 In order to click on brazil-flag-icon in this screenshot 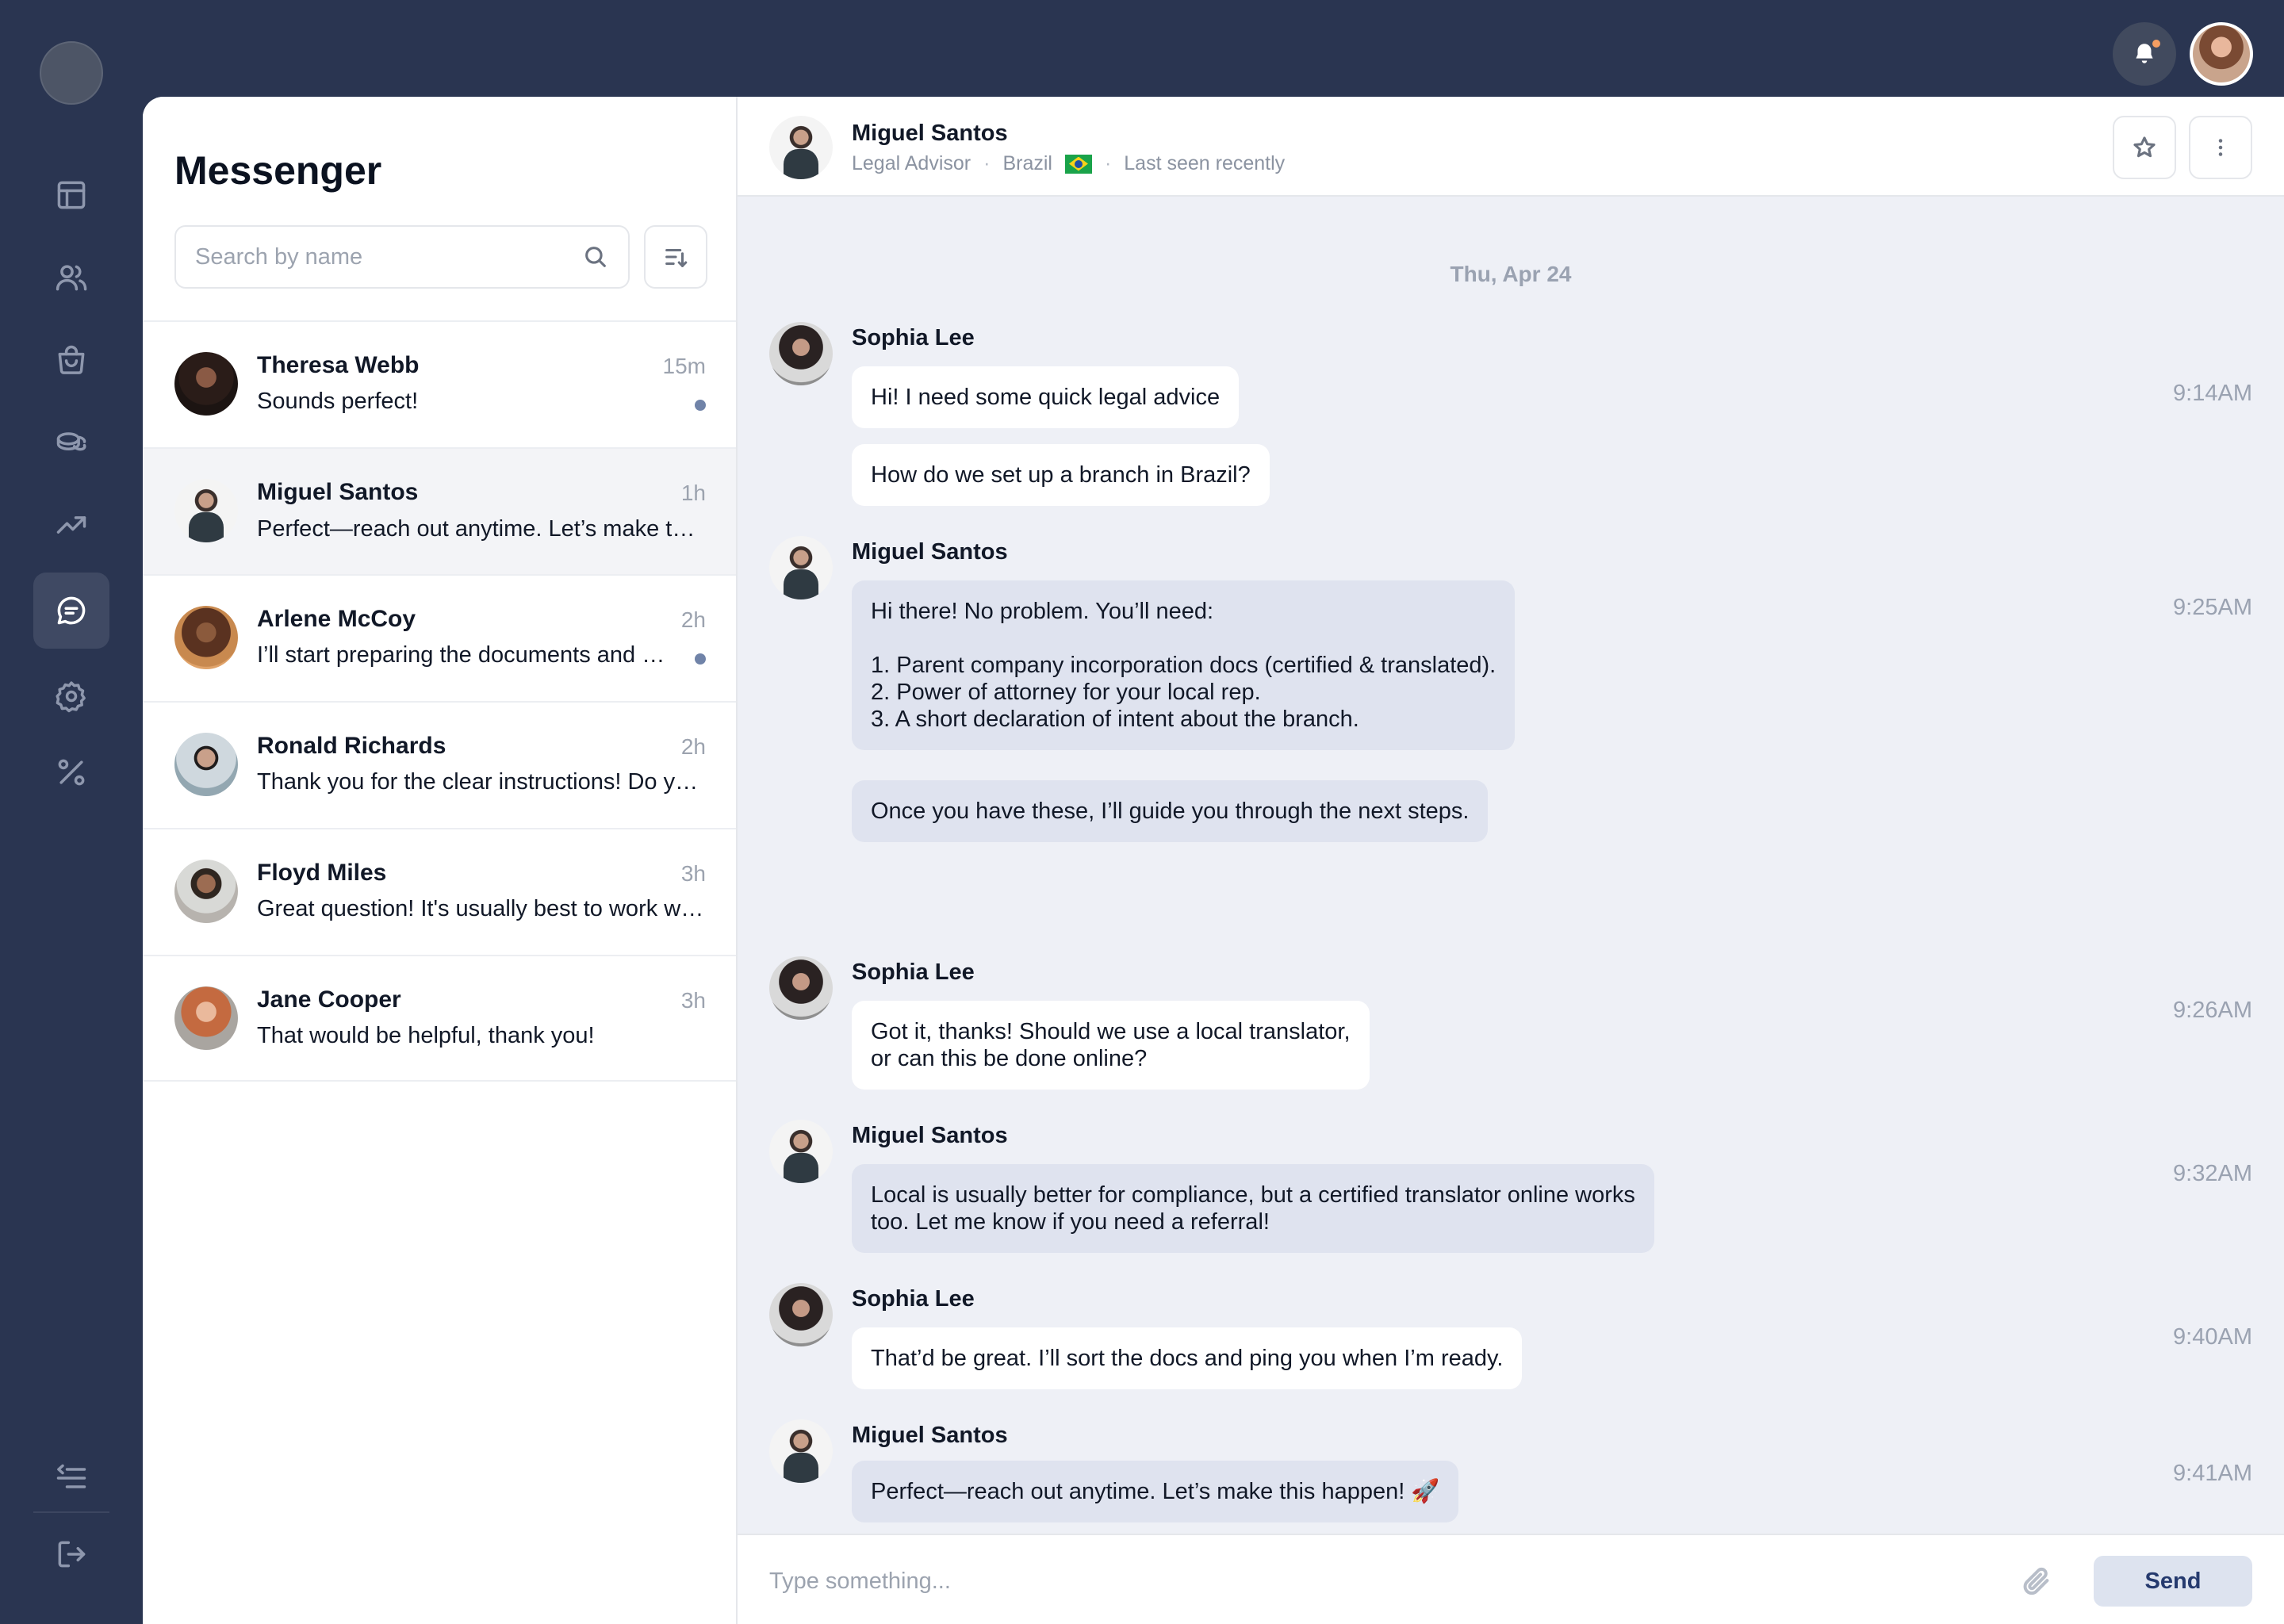, I will do `click(1078, 164)`.